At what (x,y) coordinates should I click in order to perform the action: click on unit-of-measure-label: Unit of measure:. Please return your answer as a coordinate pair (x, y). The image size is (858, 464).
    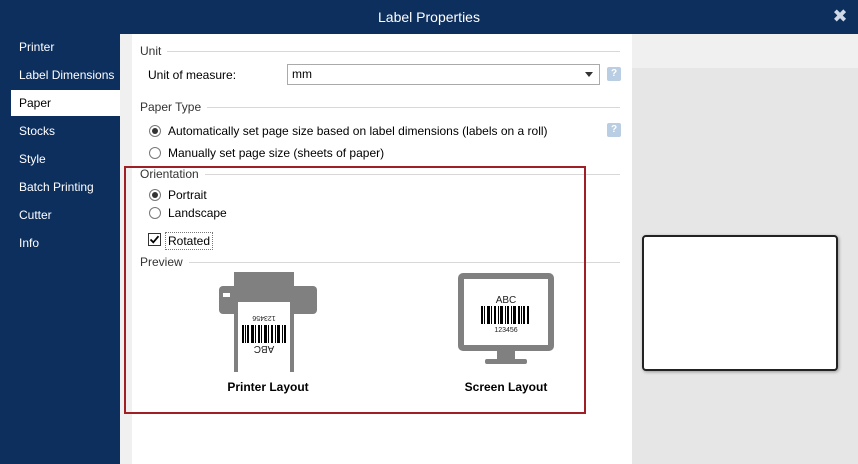
    Looking at the image, I should click on (192, 75).